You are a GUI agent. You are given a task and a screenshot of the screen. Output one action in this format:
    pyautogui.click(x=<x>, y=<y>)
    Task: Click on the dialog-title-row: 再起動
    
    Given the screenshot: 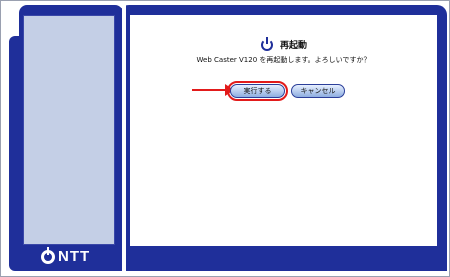 What is the action you would take?
    pyautogui.click(x=283, y=44)
    